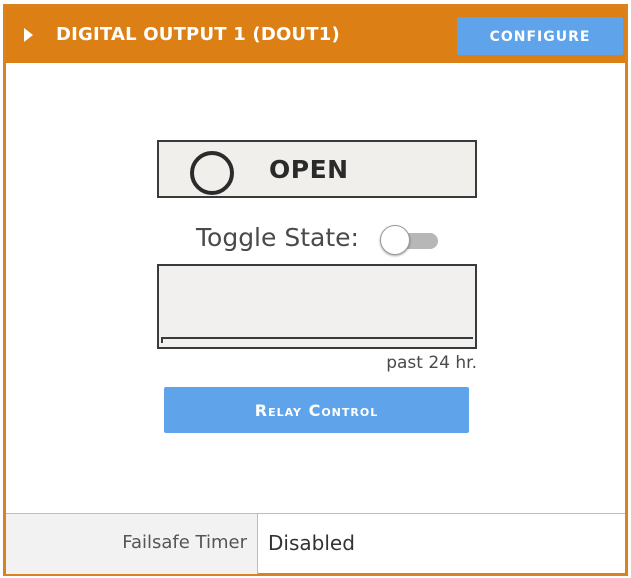 This screenshot has width=631, height=578. What do you see at coordinates (164, 340) in the screenshot?
I see `history-baseline-tip` at bounding box center [164, 340].